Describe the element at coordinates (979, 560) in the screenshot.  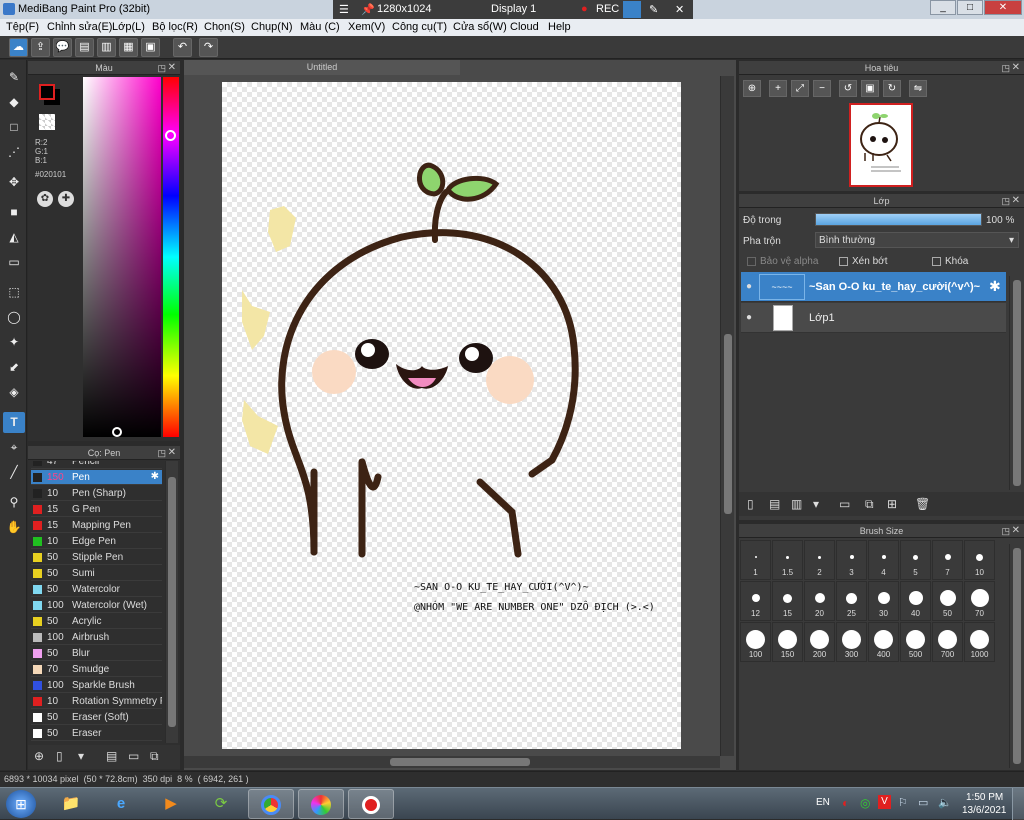
I see `brush-size-cell: 10` at that location.